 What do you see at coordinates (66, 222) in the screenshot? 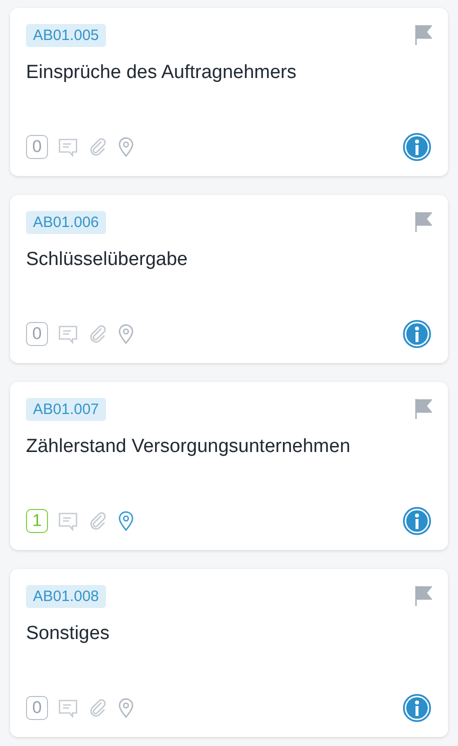
I see `code-tag: AB01.006` at bounding box center [66, 222].